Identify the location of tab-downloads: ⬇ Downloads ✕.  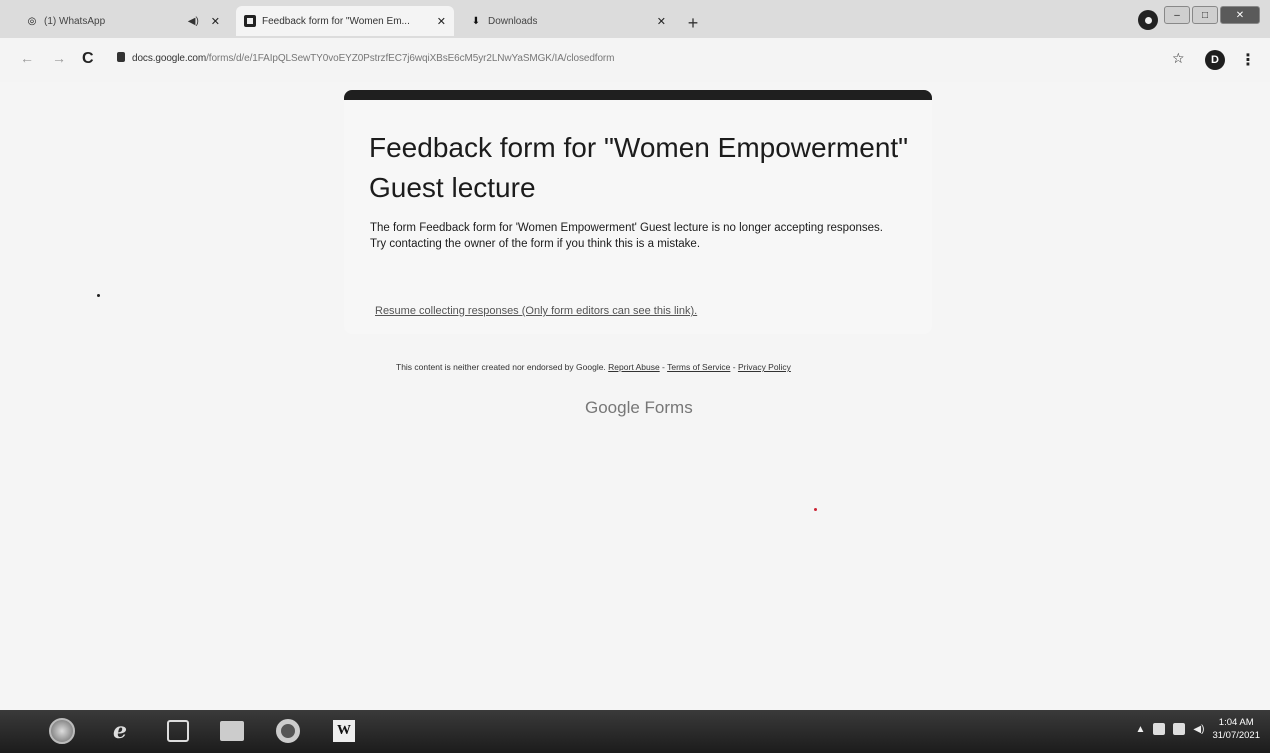
(568, 21).